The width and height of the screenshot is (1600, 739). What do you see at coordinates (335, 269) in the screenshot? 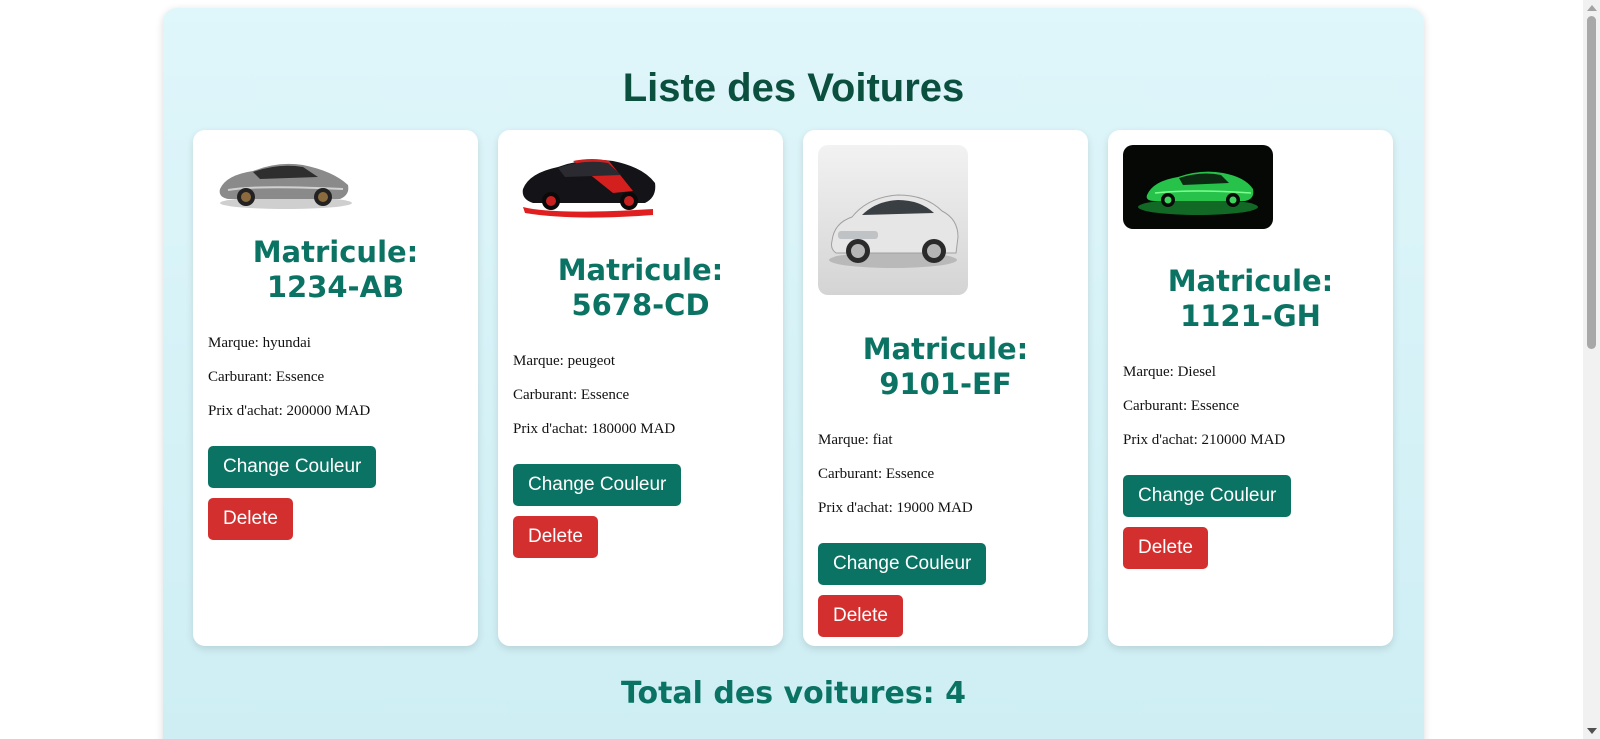
I see `plate-number: Matricule: 1234-AB` at bounding box center [335, 269].